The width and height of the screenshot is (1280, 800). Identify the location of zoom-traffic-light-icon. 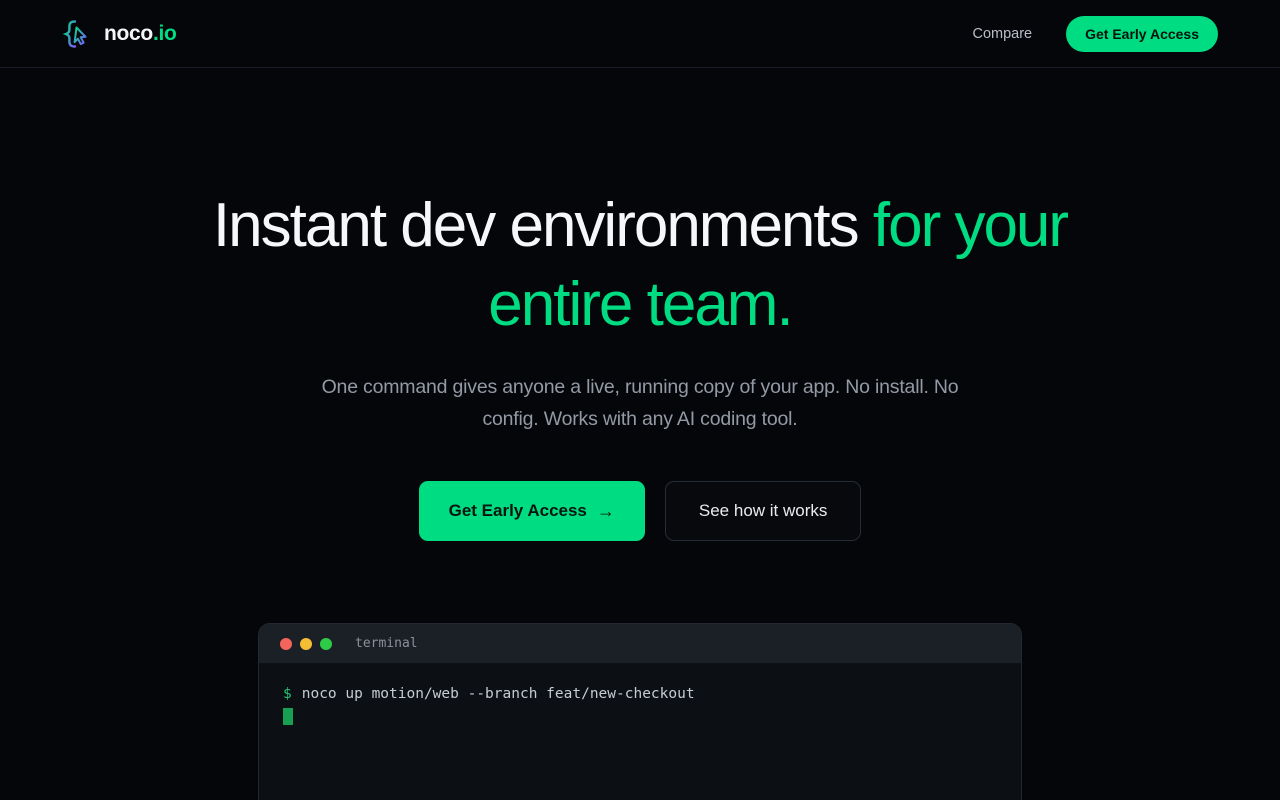
(326, 643).